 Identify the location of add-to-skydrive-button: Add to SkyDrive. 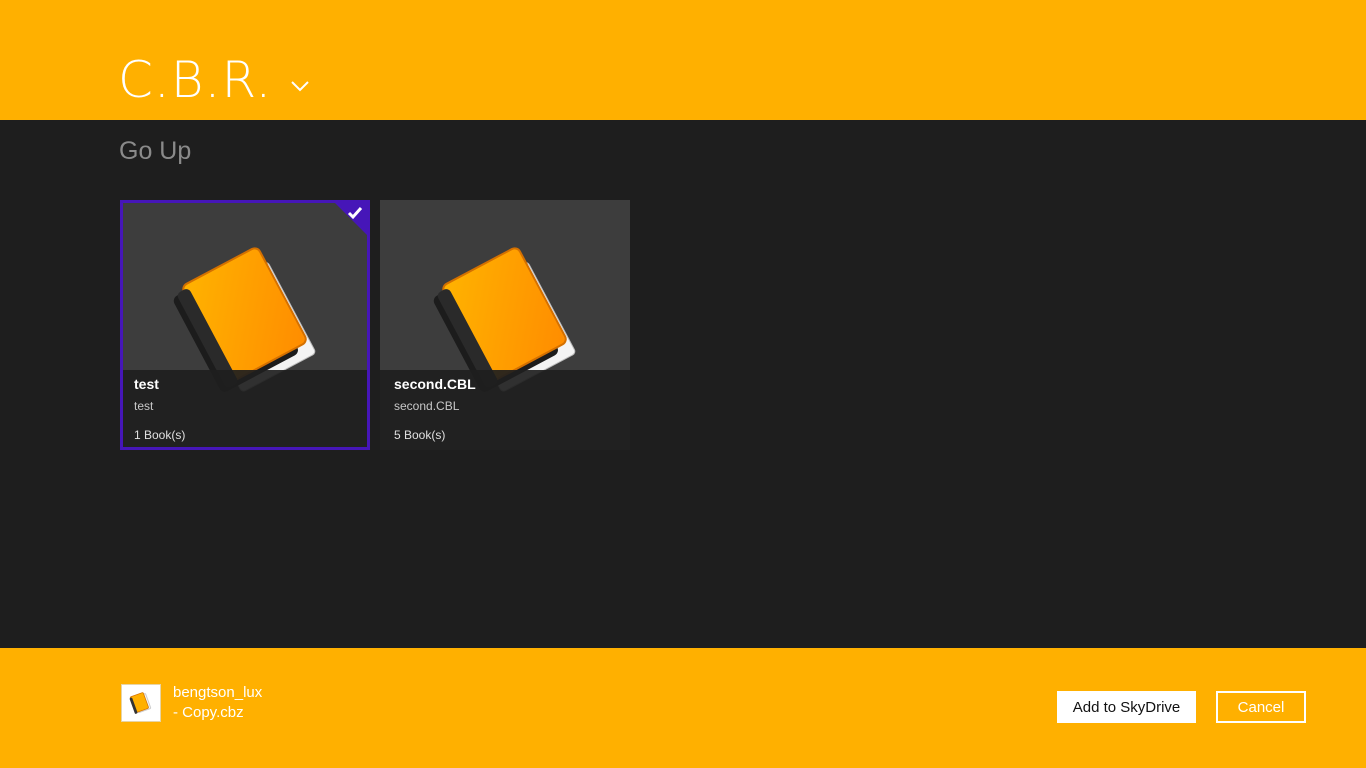
(1126, 707).